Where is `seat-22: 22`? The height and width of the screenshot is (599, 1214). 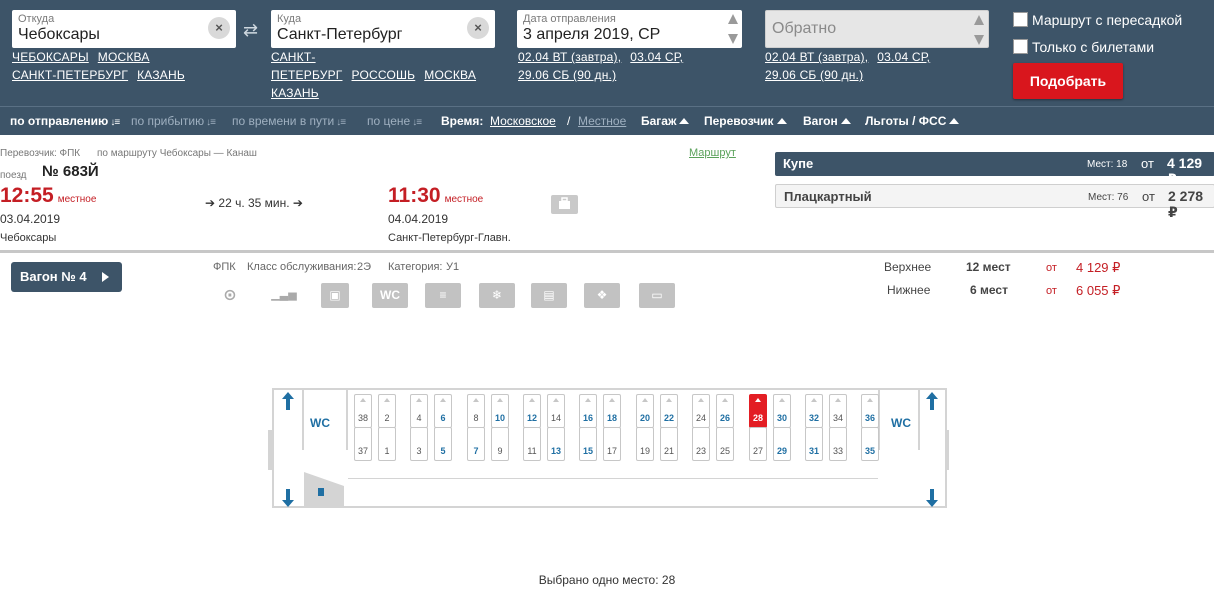
seat-22: 22 is located at coordinates (669, 411).